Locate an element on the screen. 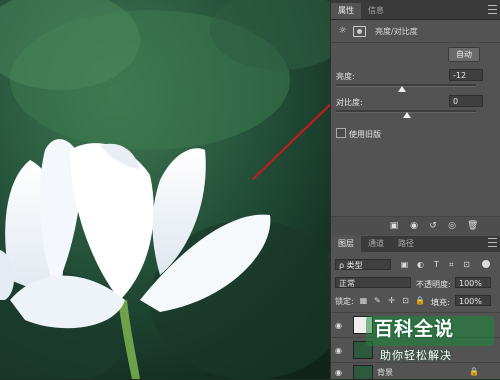 Image resolution: width=500 pixels, height=380 pixels. clip-to-layer-icon: ▣ is located at coordinates (394, 226).